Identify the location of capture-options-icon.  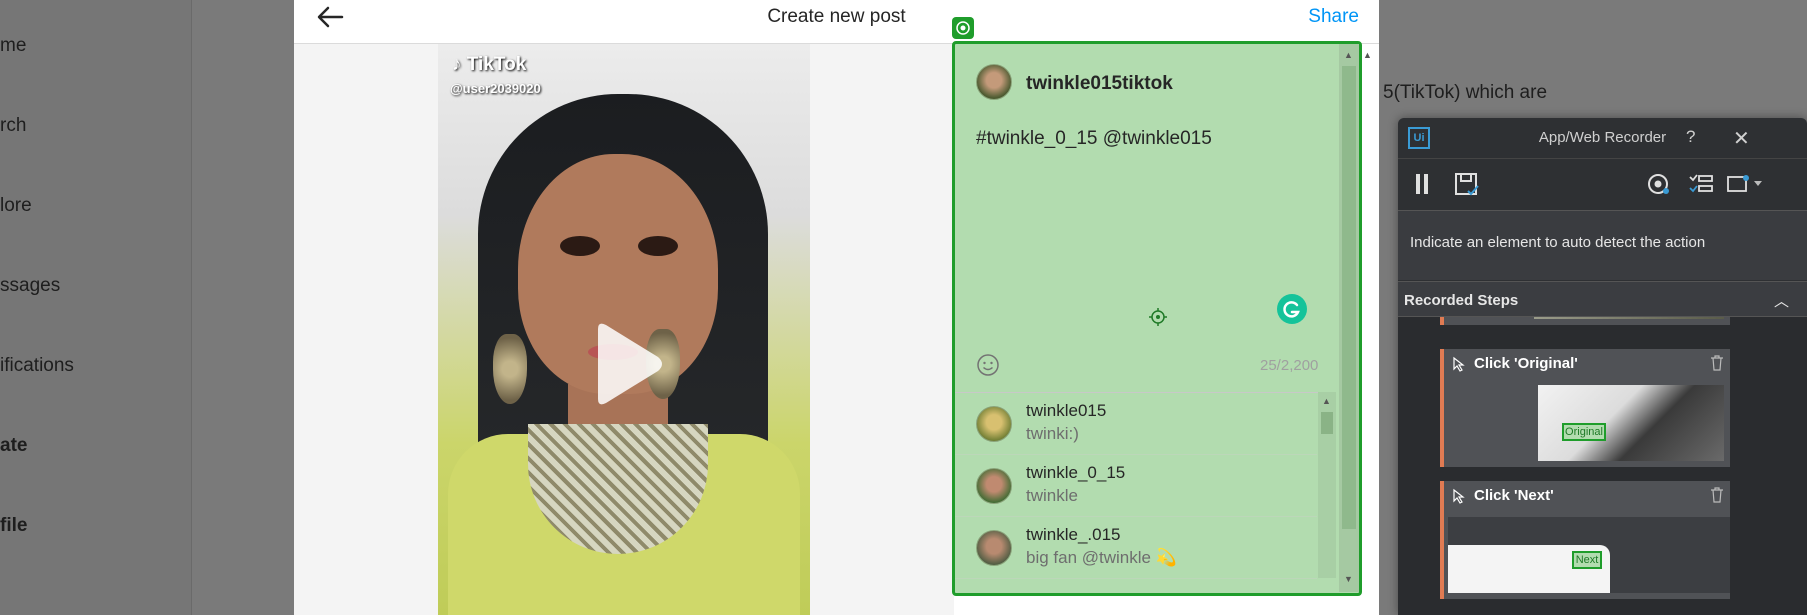
(1746, 184).